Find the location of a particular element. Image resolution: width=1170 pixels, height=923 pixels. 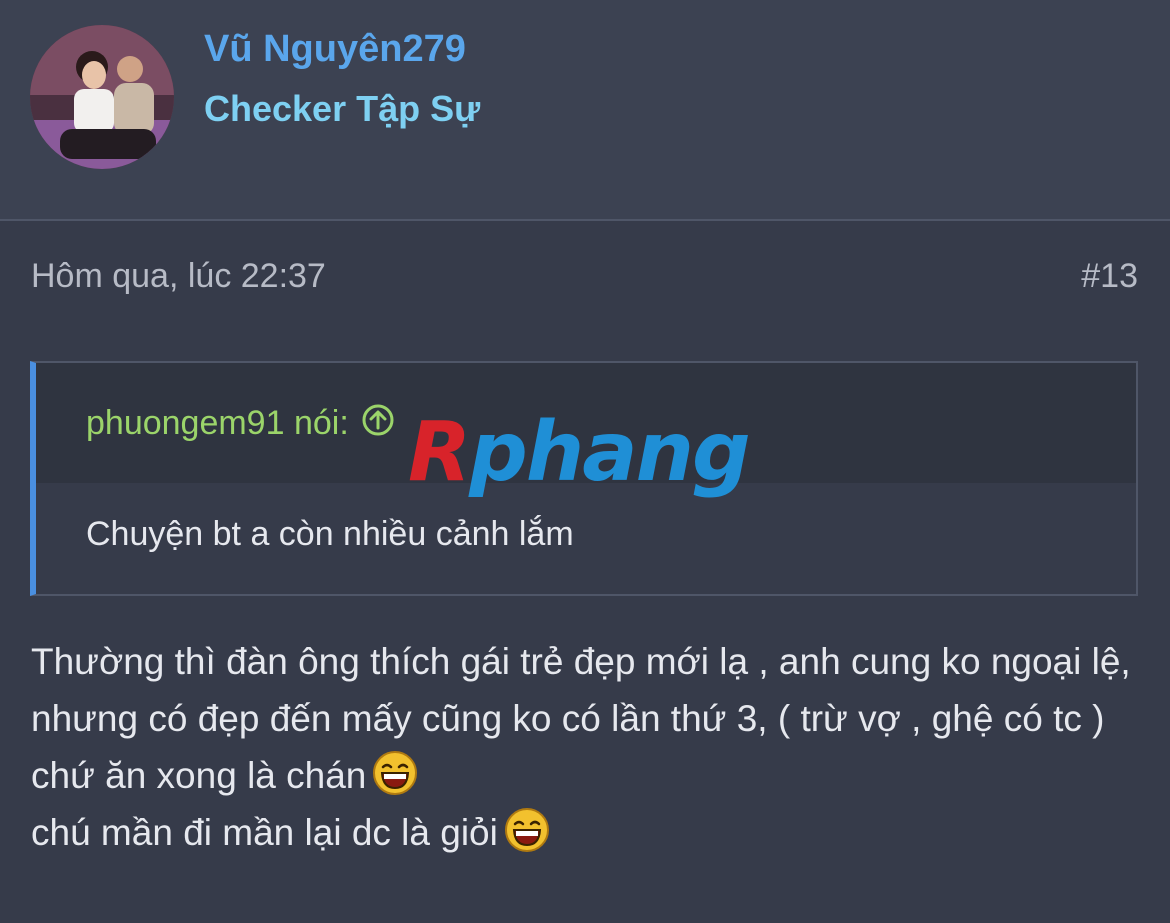

post-number: #13 is located at coordinates (1109, 276).